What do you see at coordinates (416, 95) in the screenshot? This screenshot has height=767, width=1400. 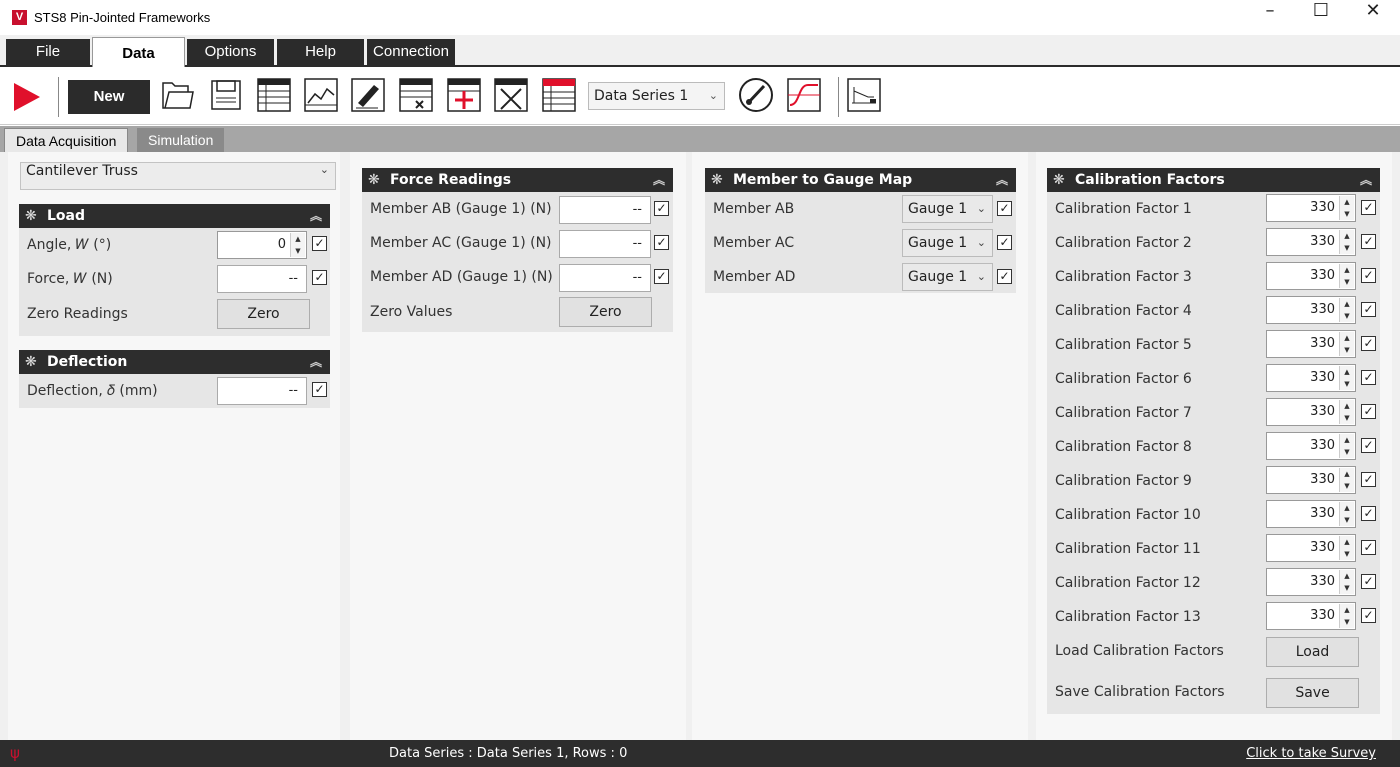 I see `delete-row-icon` at bounding box center [416, 95].